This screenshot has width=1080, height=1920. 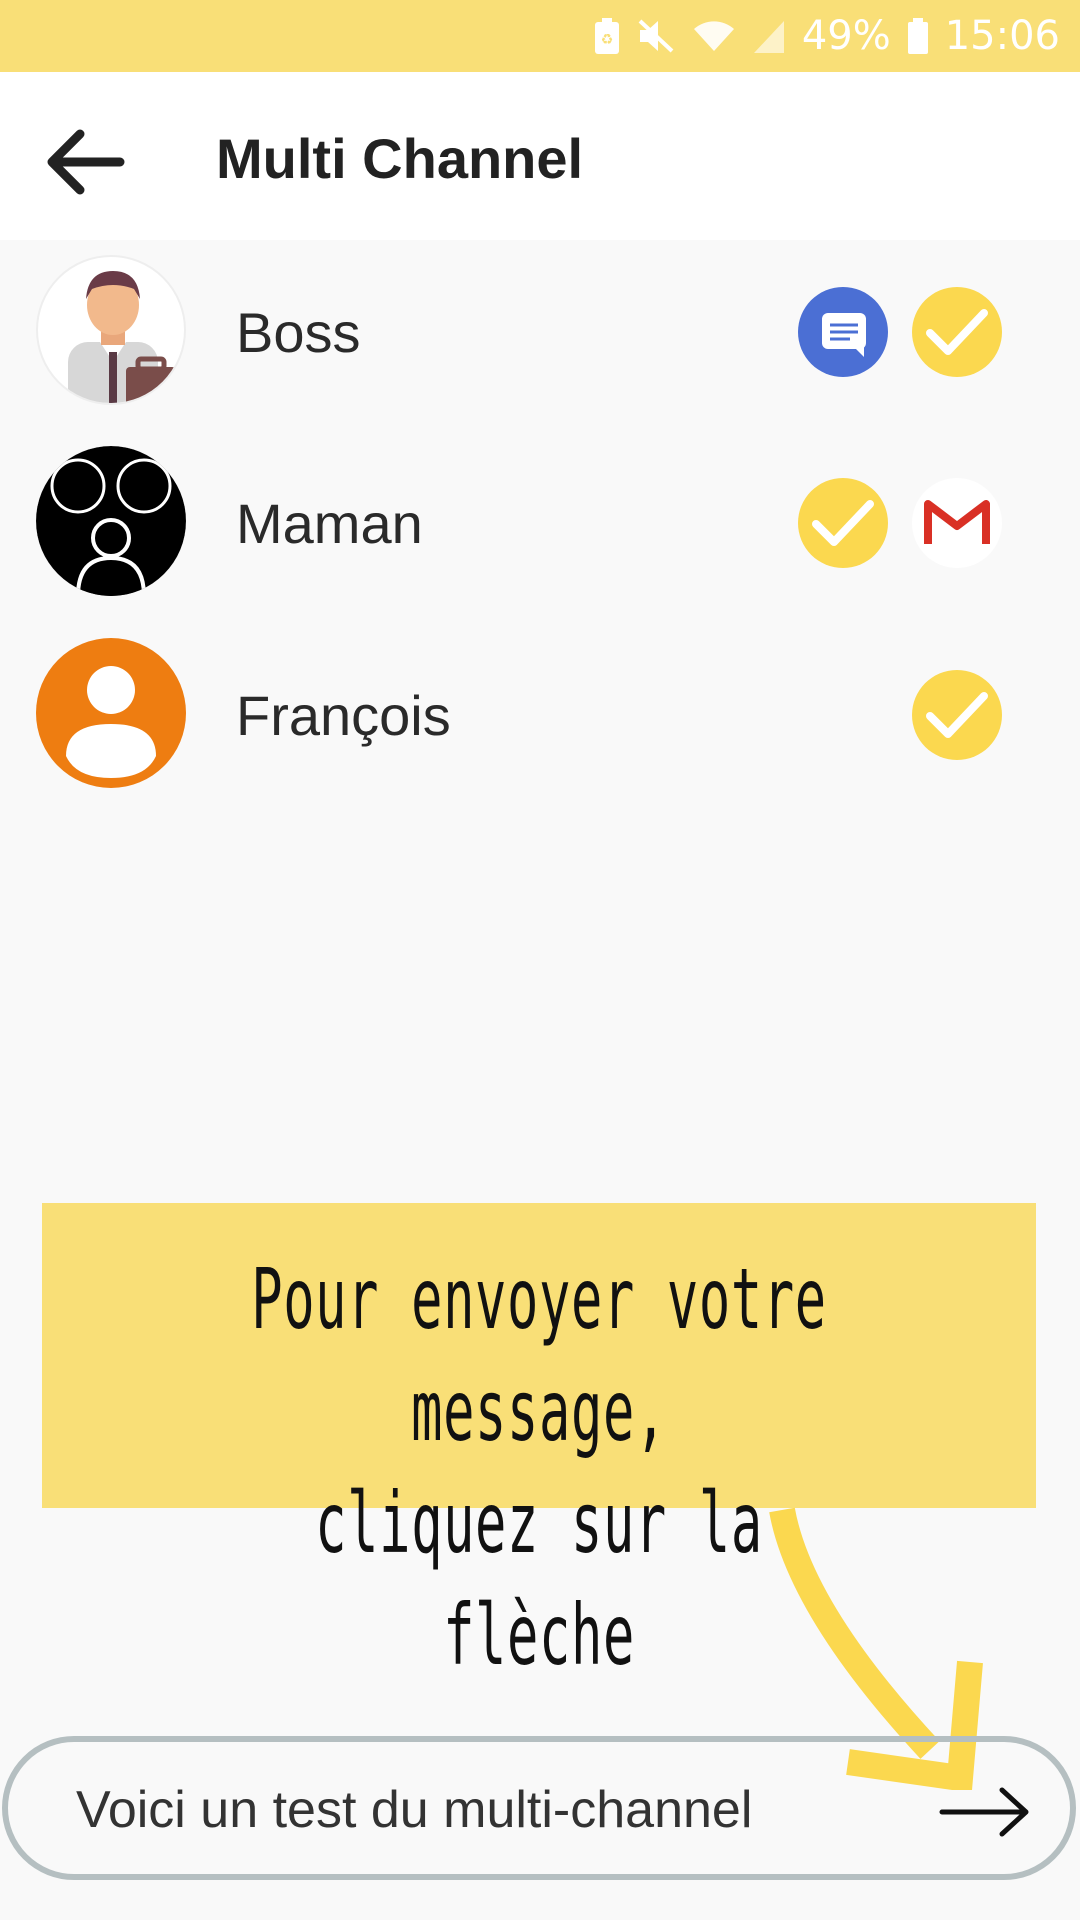 I want to click on arrow-back-icon, so click(x=86, y=162).